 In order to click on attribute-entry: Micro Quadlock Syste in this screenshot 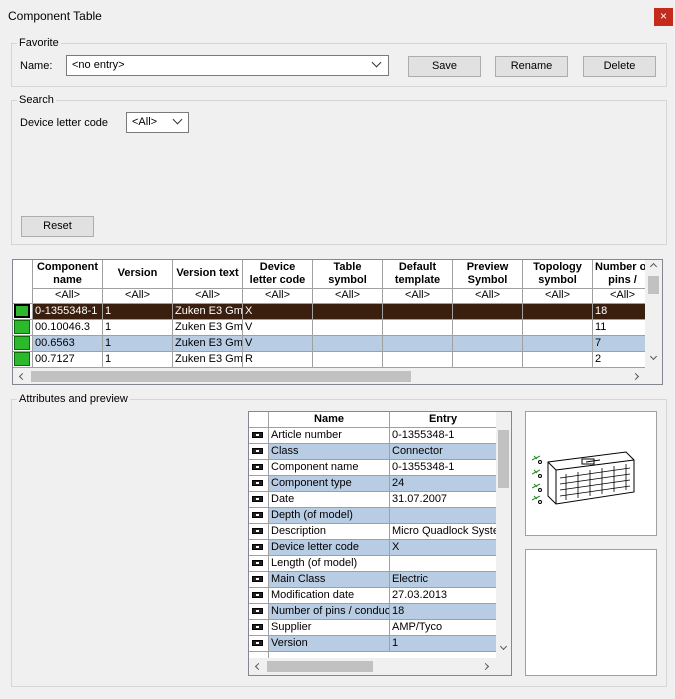, I will do `click(443, 532)`.